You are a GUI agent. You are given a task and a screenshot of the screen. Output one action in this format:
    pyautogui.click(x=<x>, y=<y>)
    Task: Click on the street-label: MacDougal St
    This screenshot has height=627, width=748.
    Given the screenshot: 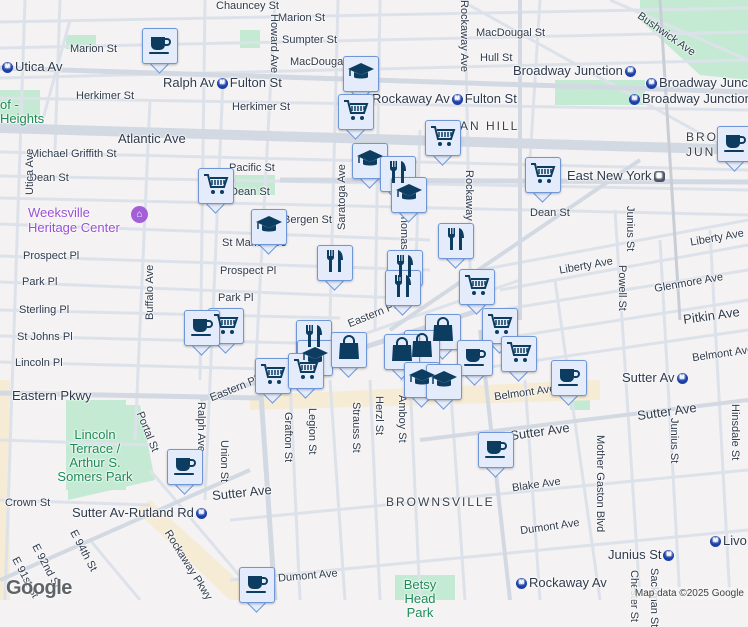 What is the action you would take?
    pyautogui.click(x=511, y=33)
    